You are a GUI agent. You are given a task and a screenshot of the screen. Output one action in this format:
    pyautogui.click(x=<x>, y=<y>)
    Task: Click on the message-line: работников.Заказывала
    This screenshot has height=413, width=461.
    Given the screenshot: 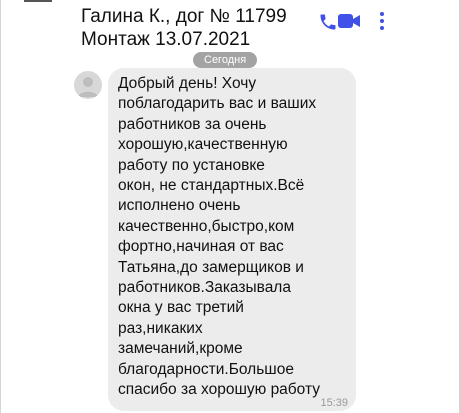 What is the action you would take?
    pyautogui.click(x=204, y=288)
    